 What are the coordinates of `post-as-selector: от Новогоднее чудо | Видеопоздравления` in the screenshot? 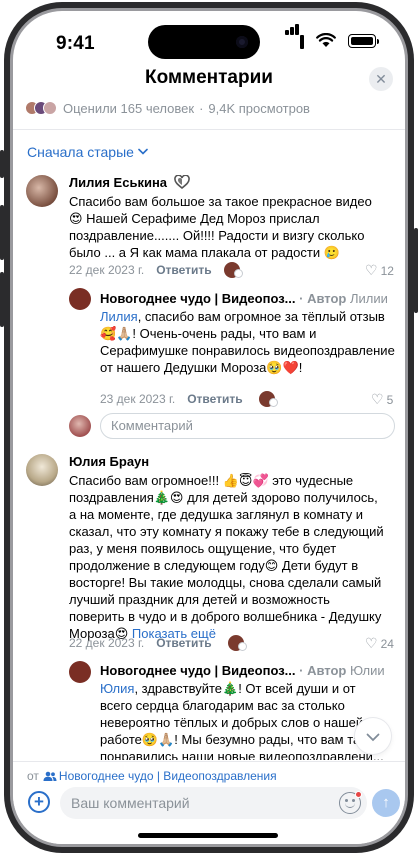 It's located at (152, 776).